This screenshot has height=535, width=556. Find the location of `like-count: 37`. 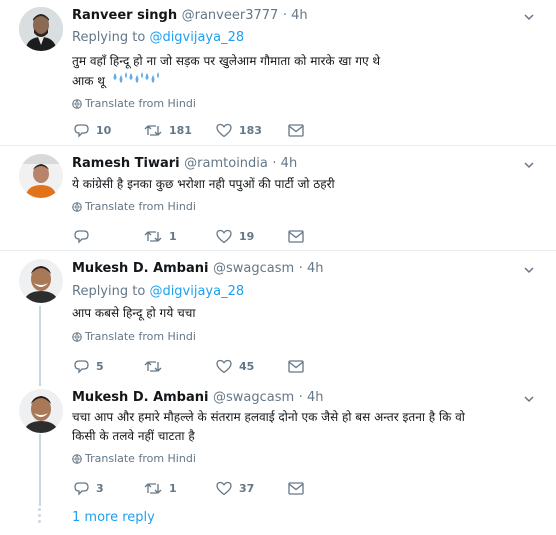

like-count: 37 is located at coordinates (247, 488).